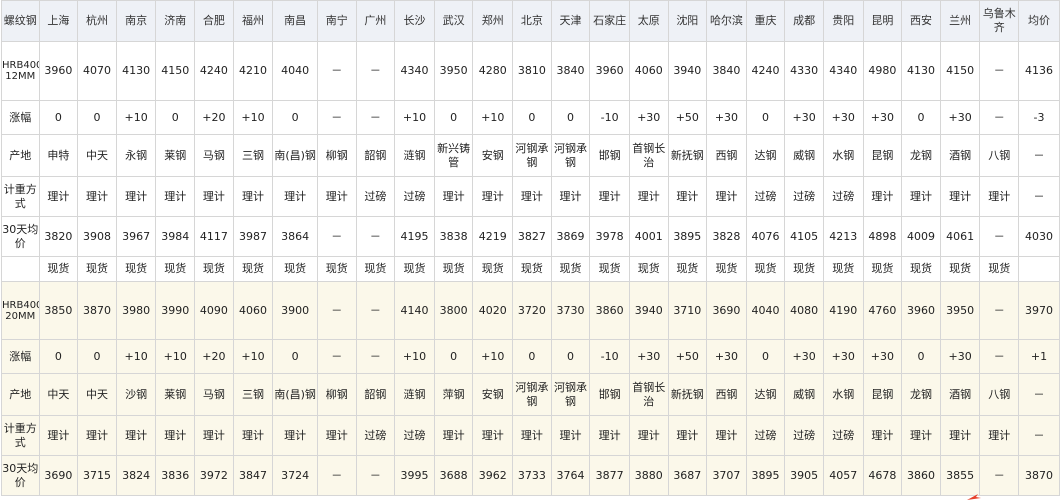 The image size is (1061, 504). I want to click on table-cell: 3995, so click(414, 475).